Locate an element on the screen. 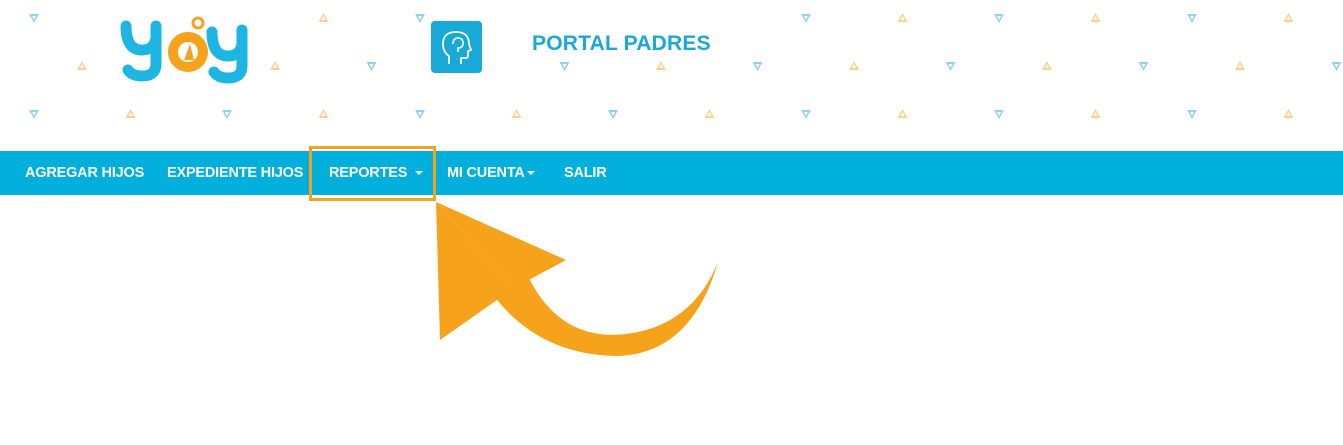  curved-arrow-icon is located at coordinates (577, 279).